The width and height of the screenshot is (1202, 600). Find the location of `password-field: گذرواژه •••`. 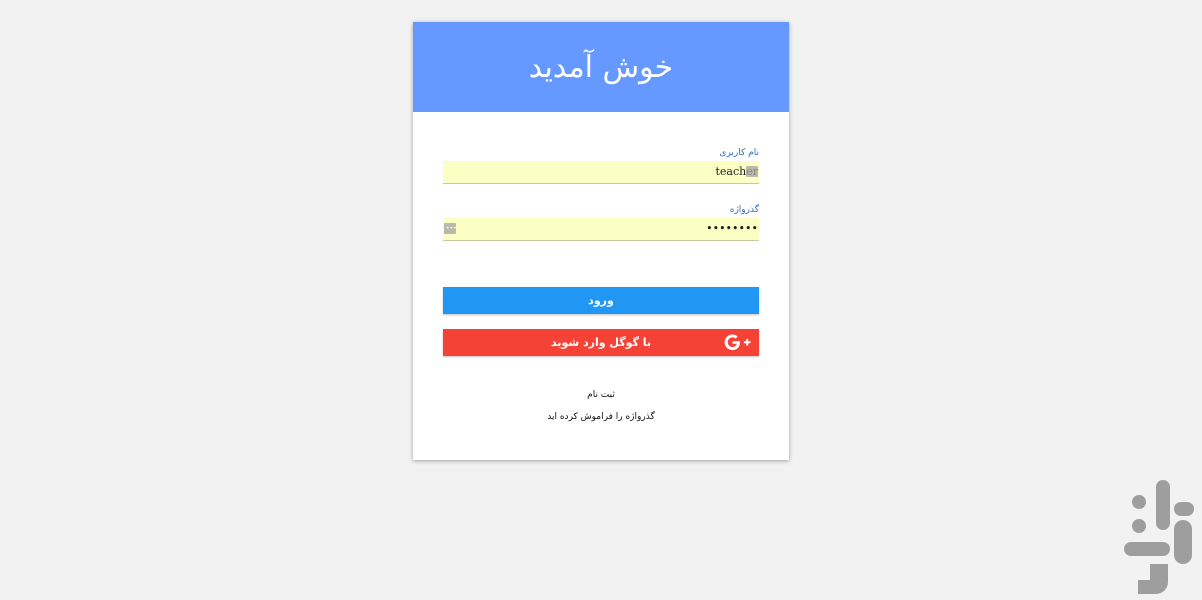

password-field: گذرواژه ••• is located at coordinates (601, 222).